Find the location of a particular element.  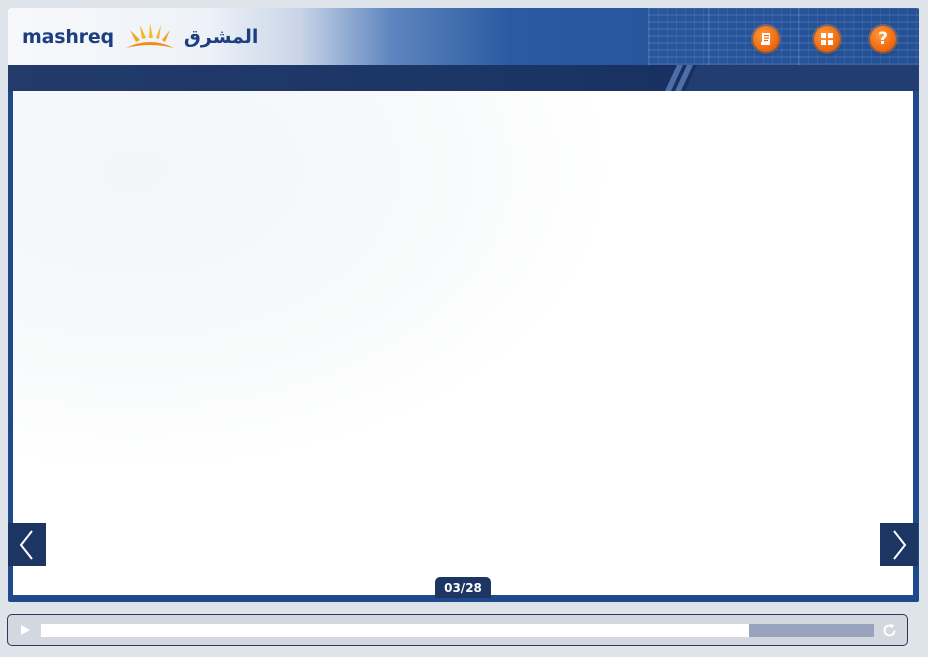

menu-button is located at coordinates (827, 39).